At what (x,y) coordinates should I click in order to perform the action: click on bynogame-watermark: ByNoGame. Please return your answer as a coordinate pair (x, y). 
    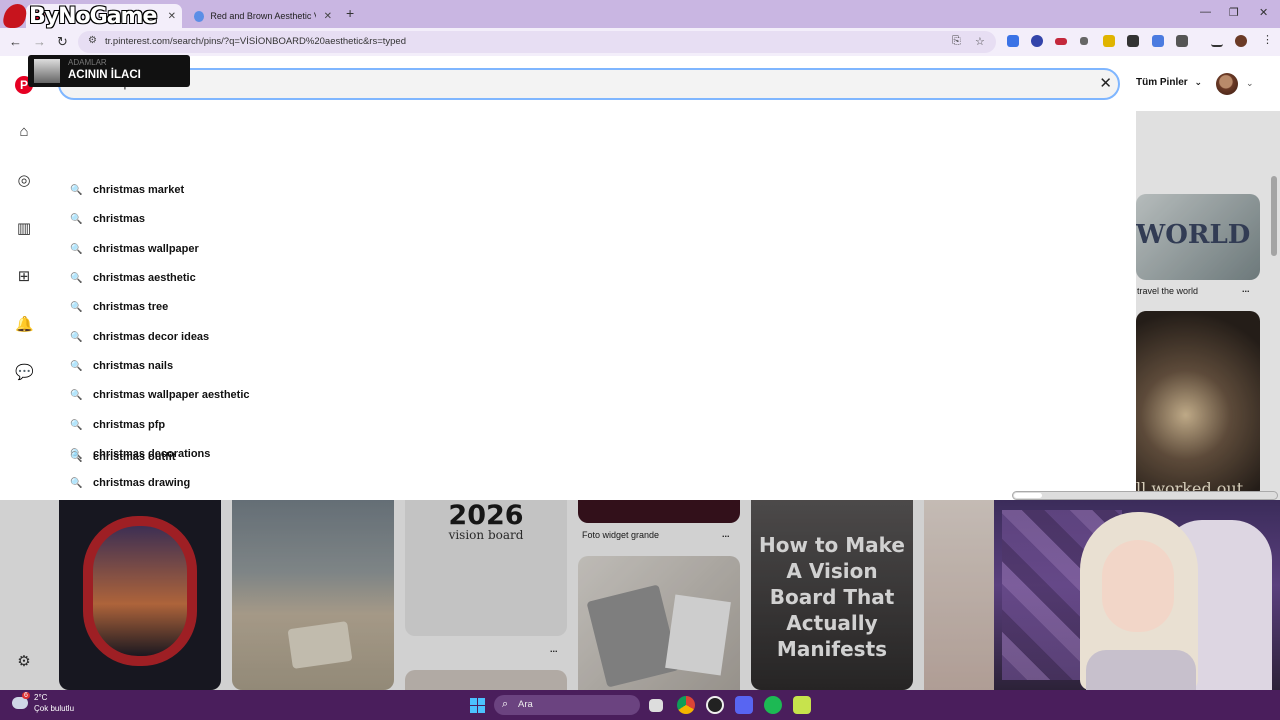
    Looking at the image, I should click on (79, 16).